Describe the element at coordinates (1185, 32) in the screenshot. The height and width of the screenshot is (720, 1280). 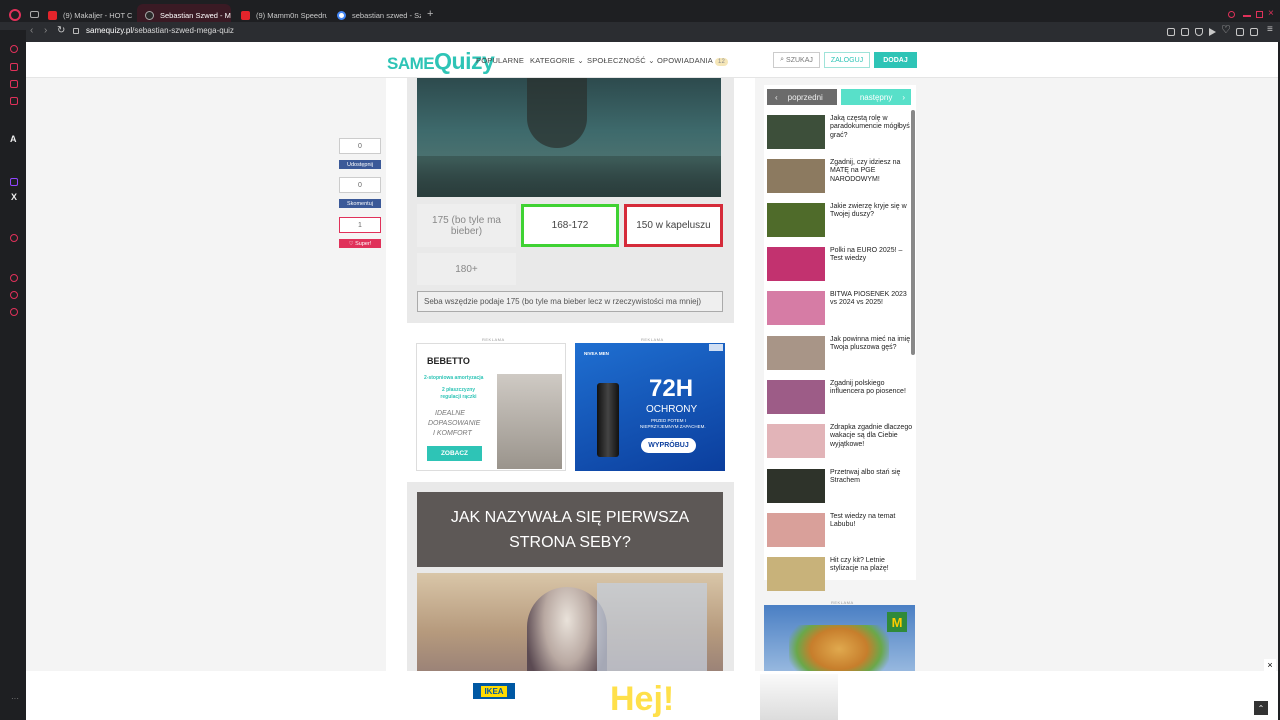
I see `snapshot-icon` at that location.